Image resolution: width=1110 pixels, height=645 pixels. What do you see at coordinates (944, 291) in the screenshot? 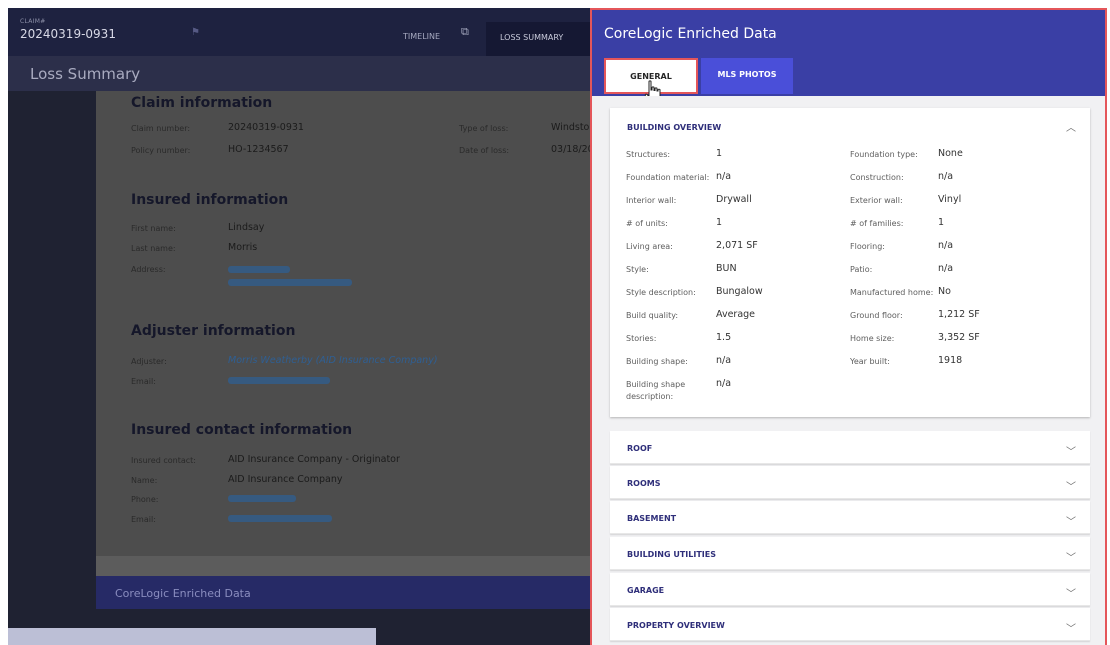
I see `field-value: No` at bounding box center [944, 291].